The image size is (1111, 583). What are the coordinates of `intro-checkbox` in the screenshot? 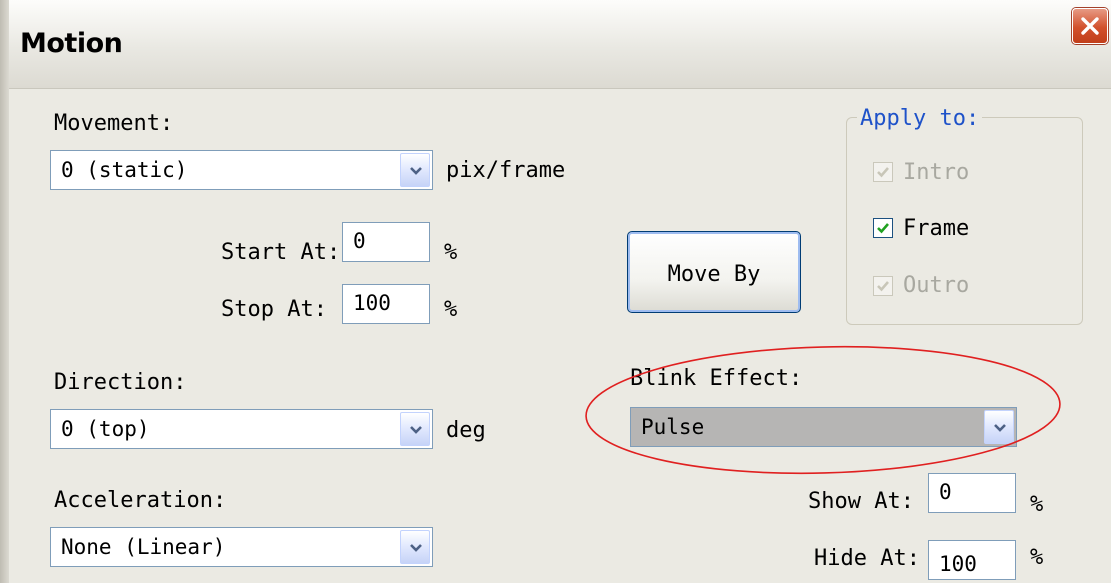 It's located at (883, 172).